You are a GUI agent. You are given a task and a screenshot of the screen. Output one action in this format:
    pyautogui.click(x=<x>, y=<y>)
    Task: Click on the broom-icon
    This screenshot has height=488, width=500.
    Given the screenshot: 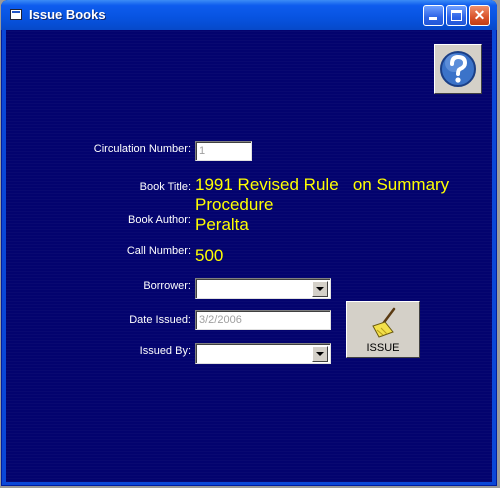 What is the action you would take?
    pyautogui.click(x=384, y=322)
    